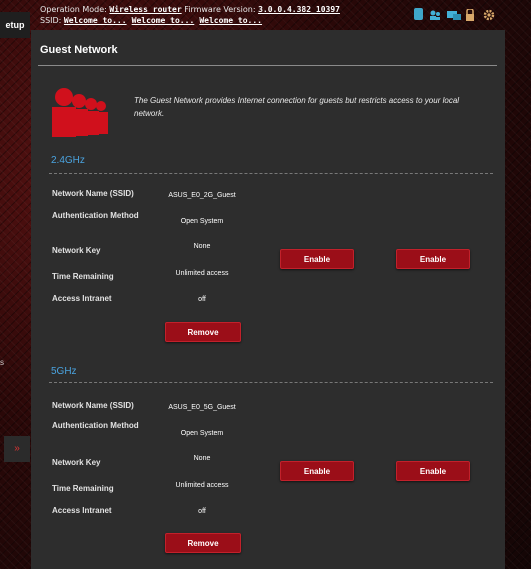 The image size is (531, 569). Describe the element at coordinates (79, 50) in the screenshot. I see `page-title: Guest Network` at that location.